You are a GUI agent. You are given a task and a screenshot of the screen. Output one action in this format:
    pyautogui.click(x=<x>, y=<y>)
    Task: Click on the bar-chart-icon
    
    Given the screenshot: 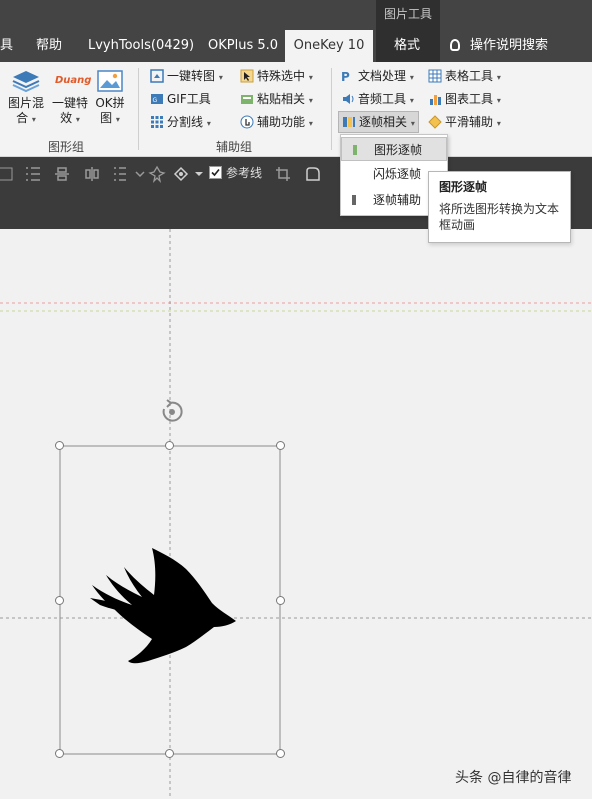 What is the action you would take?
    pyautogui.click(x=435, y=99)
    